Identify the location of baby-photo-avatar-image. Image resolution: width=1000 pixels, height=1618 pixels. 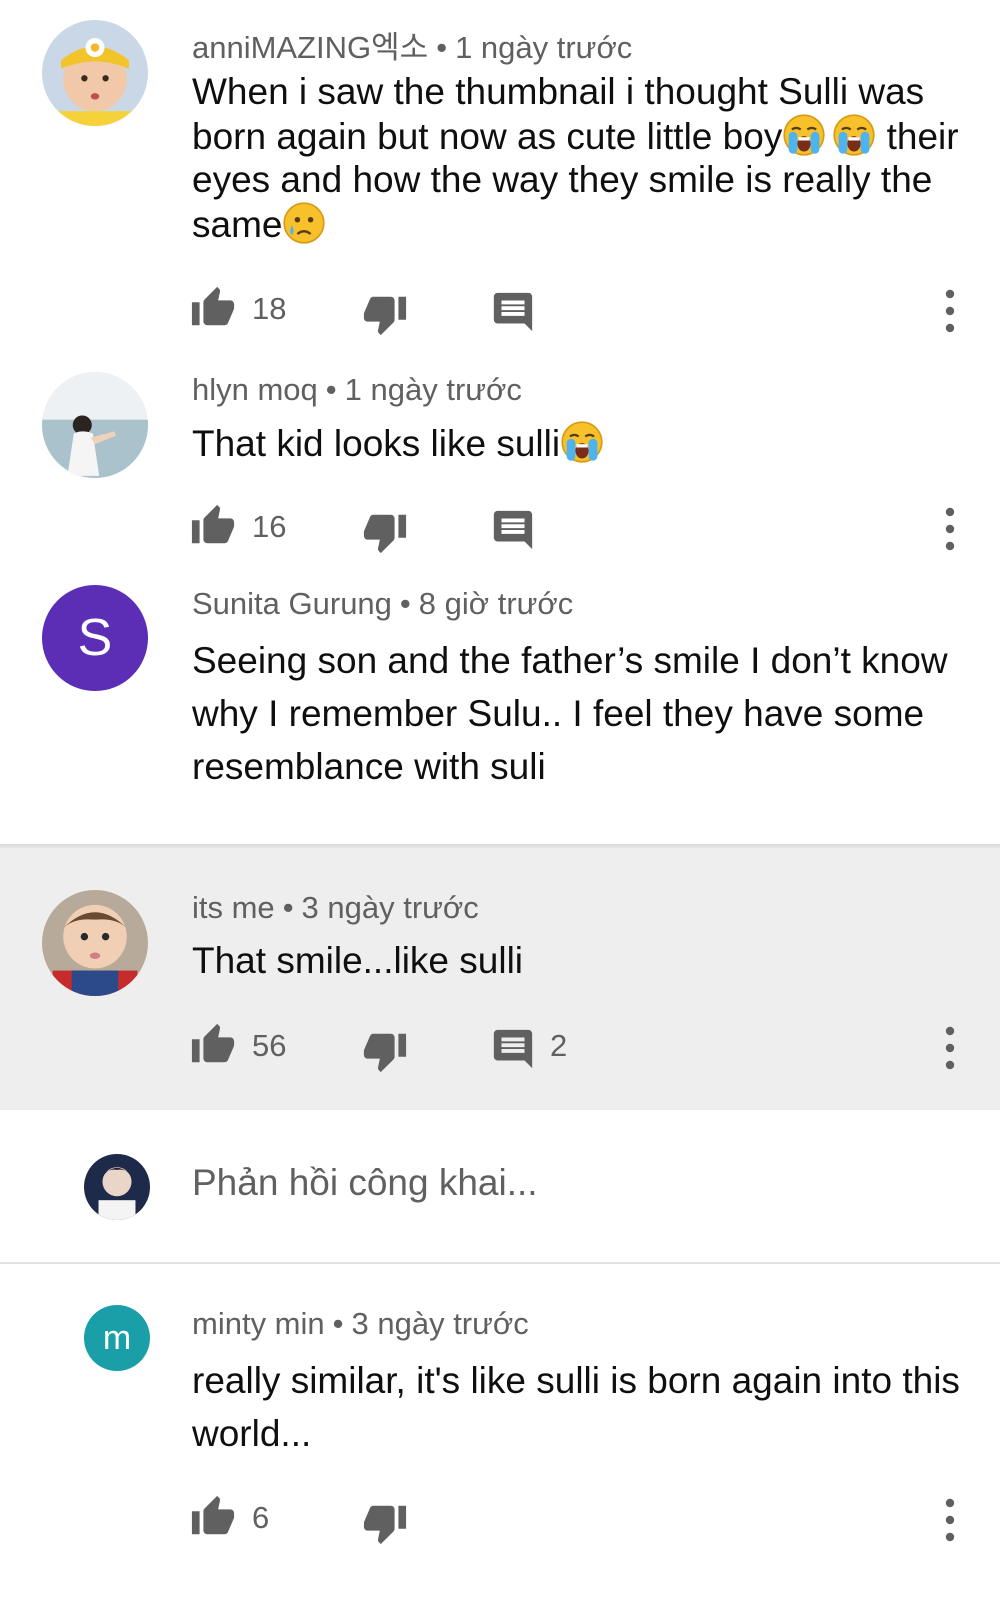
(95, 943).